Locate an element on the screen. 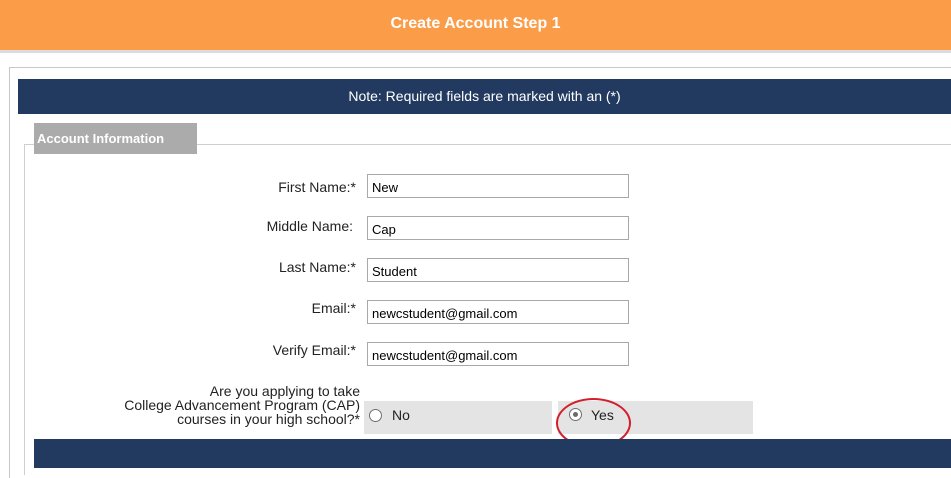 Image resolution: width=951 pixels, height=478 pixels. first-name-label: First Name:* is located at coordinates (317, 187).